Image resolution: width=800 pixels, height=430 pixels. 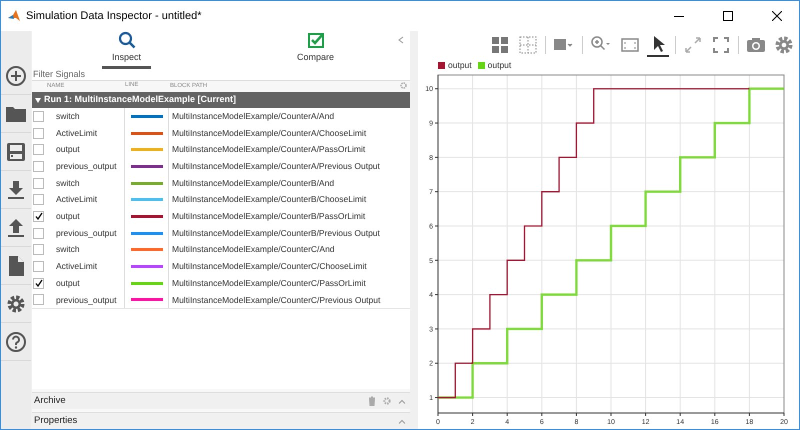 I want to click on grid-button, so click(x=528, y=45).